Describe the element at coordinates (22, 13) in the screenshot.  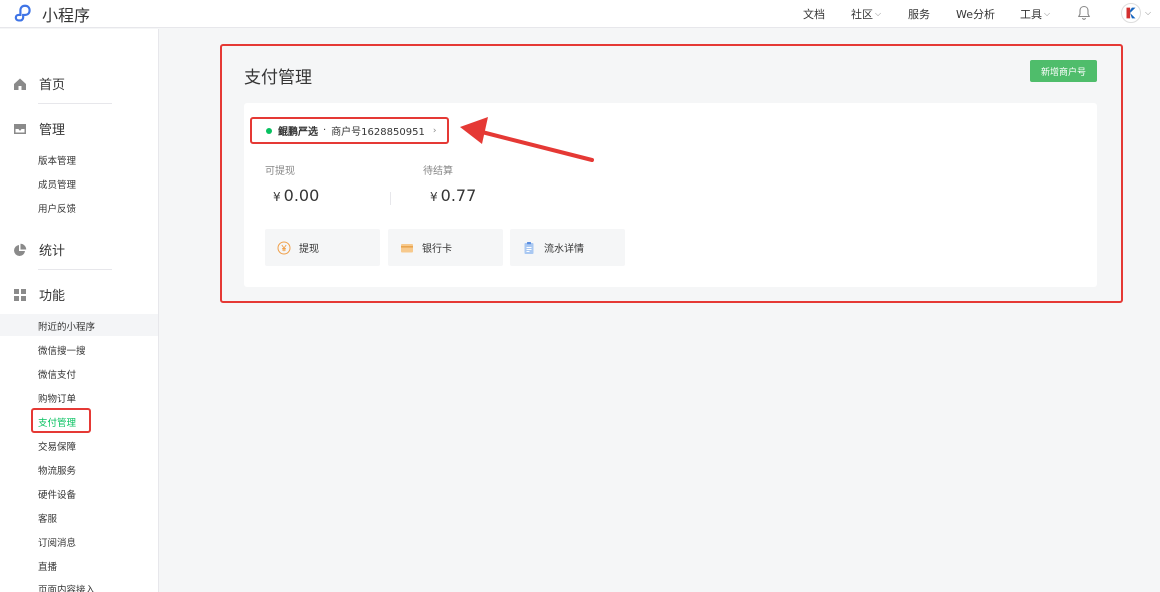
I see `mini-program-logo-icon` at that location.